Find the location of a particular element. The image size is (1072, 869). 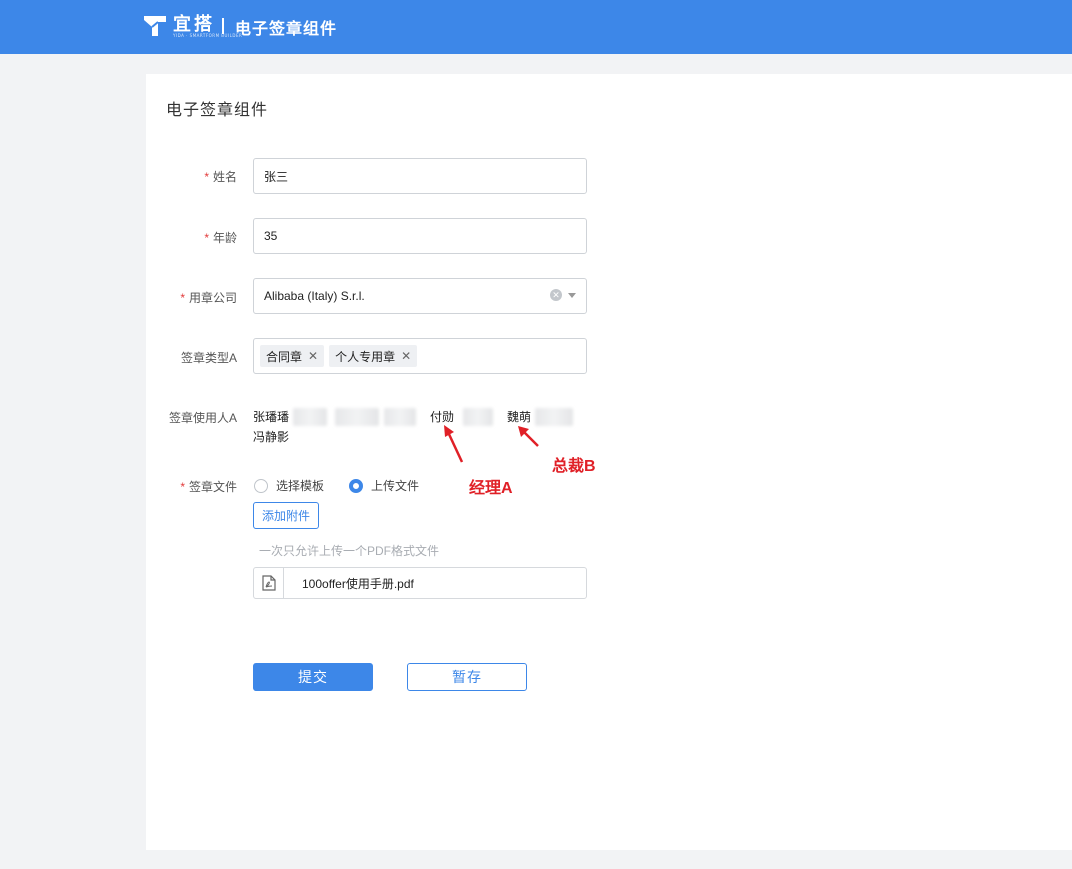

logo-subtext: YIDA · SMARTFORM BUILDER is located at coordinates (208, 35).